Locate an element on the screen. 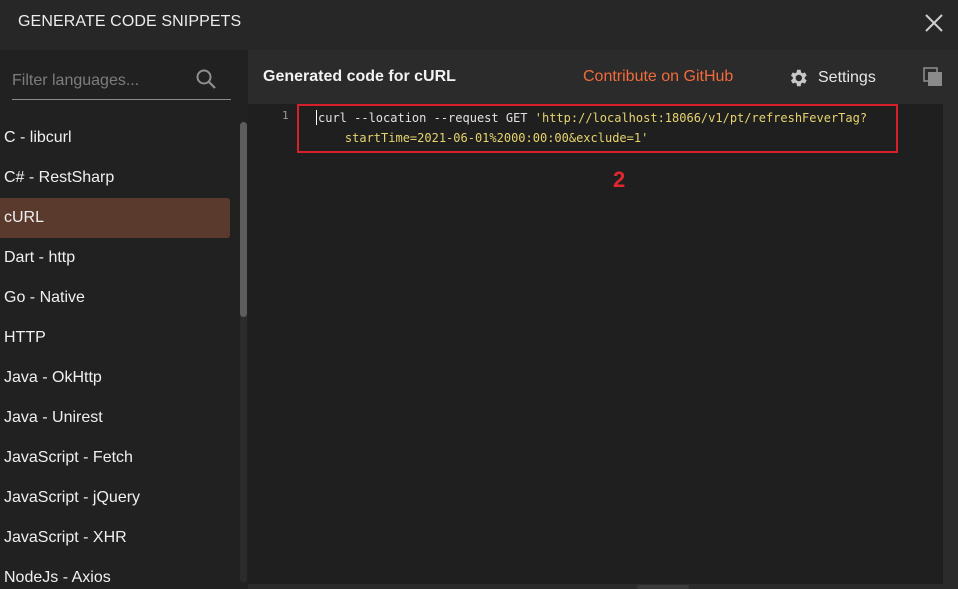  settings-button: Settings is located at coordinates (831, 78).